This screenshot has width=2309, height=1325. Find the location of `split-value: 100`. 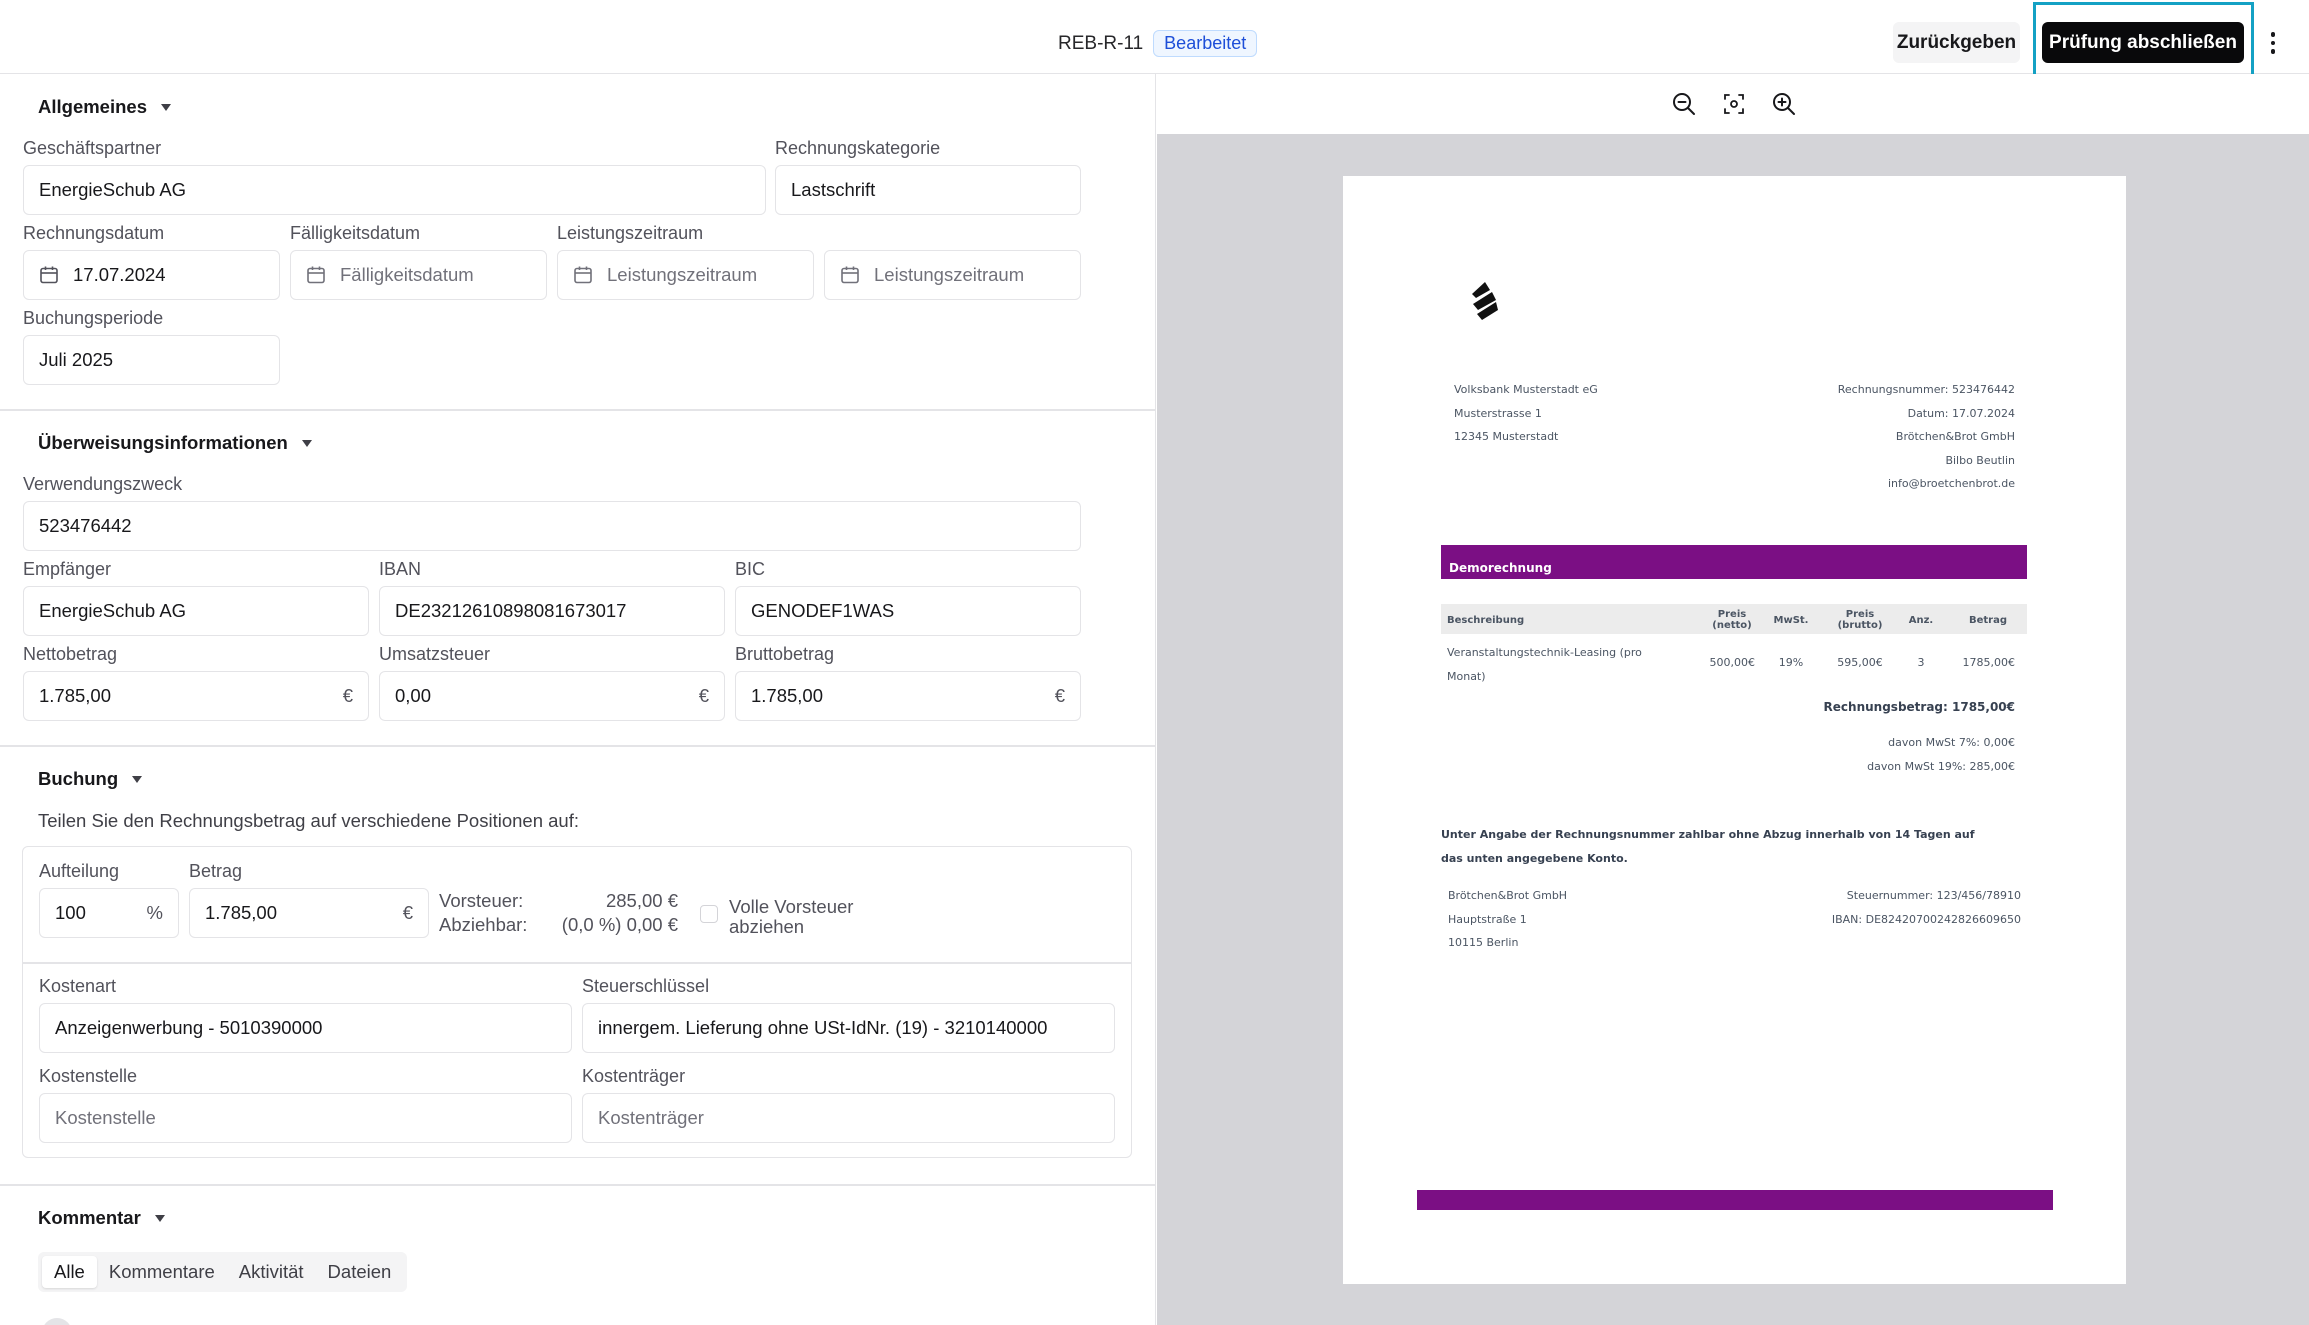

split-value: 100 is located at coordinates (70, 912).